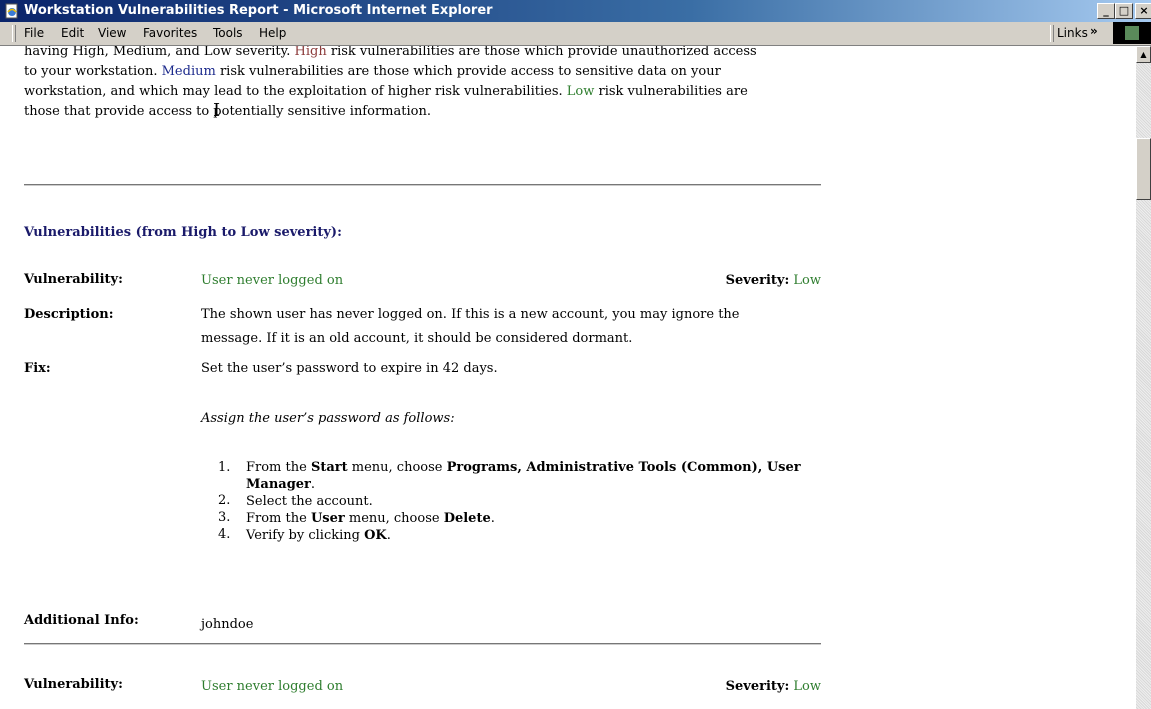 The width and height of the screenshot is (1151, 709). What do you see at coordinates (217, 110) in the screenshot?
I see `text-cursor-icon: I` at bounding box center [217, 110].